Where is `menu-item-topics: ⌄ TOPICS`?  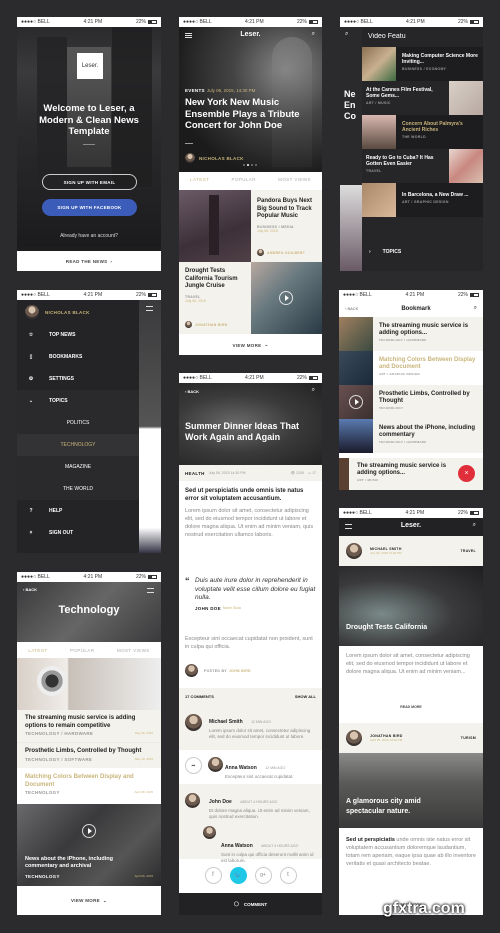
menu-item-topics: ⌄ TOPICS is located at coordinates (78, 401).